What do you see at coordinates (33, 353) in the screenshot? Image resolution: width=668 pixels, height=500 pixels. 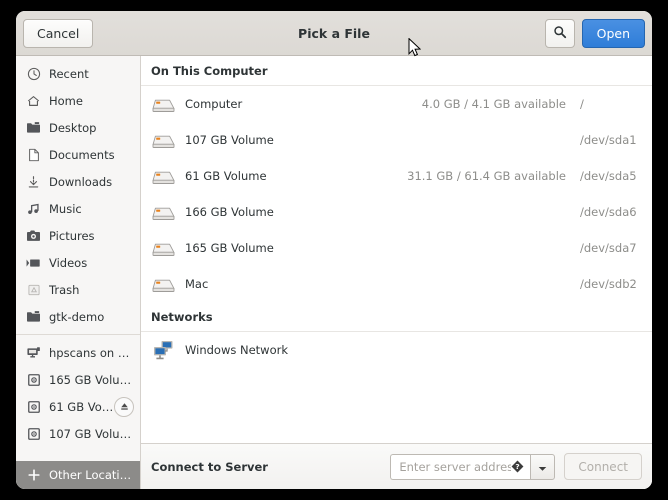 I see `network-server-icon` at bounding box center [33, 353].